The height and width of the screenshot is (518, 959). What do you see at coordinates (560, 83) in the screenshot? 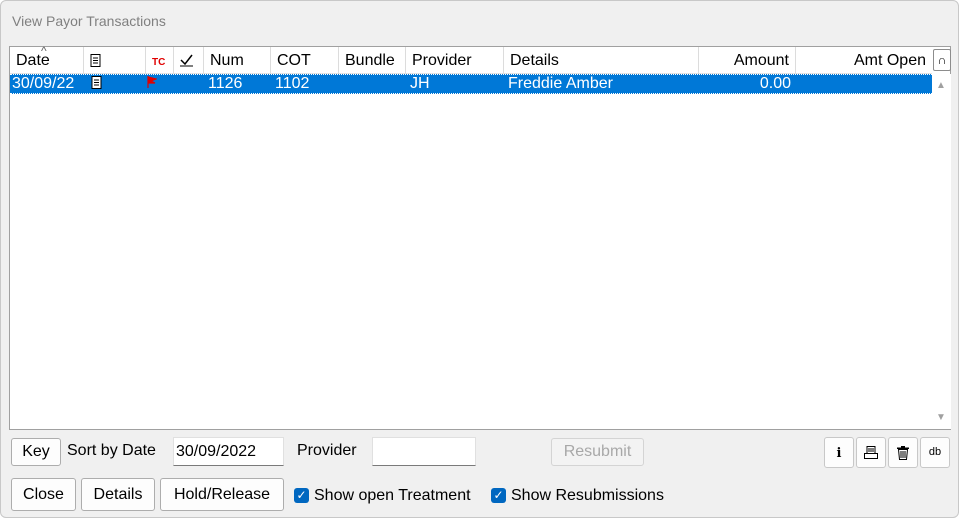
I see `row-details: Freddie Amber` at bounding box center [560, 83].